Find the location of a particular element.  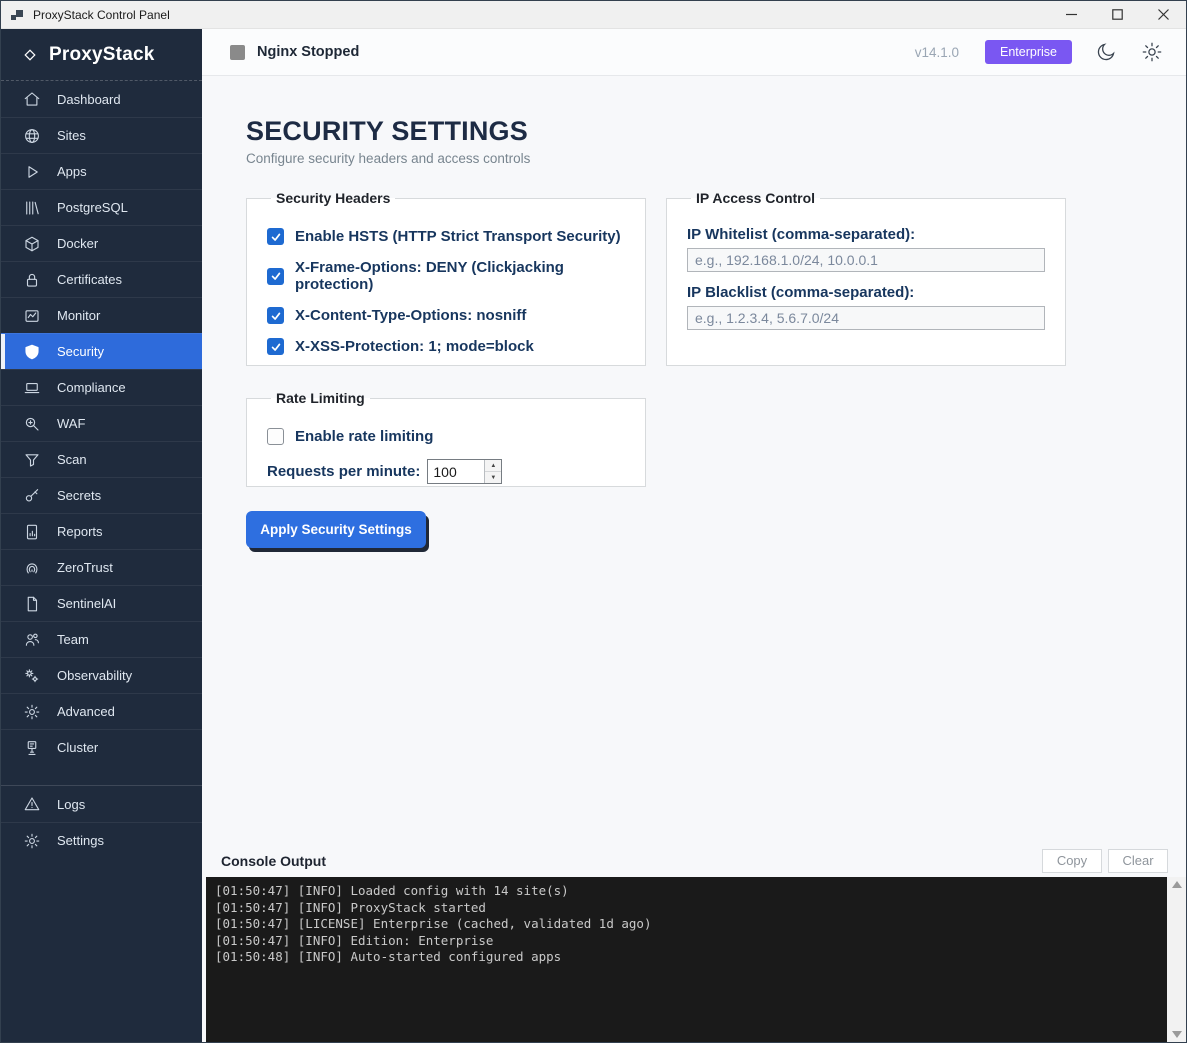

enable-rate-limiting-checkbox: Enable rate limiting is located at coordinates (446, 436).